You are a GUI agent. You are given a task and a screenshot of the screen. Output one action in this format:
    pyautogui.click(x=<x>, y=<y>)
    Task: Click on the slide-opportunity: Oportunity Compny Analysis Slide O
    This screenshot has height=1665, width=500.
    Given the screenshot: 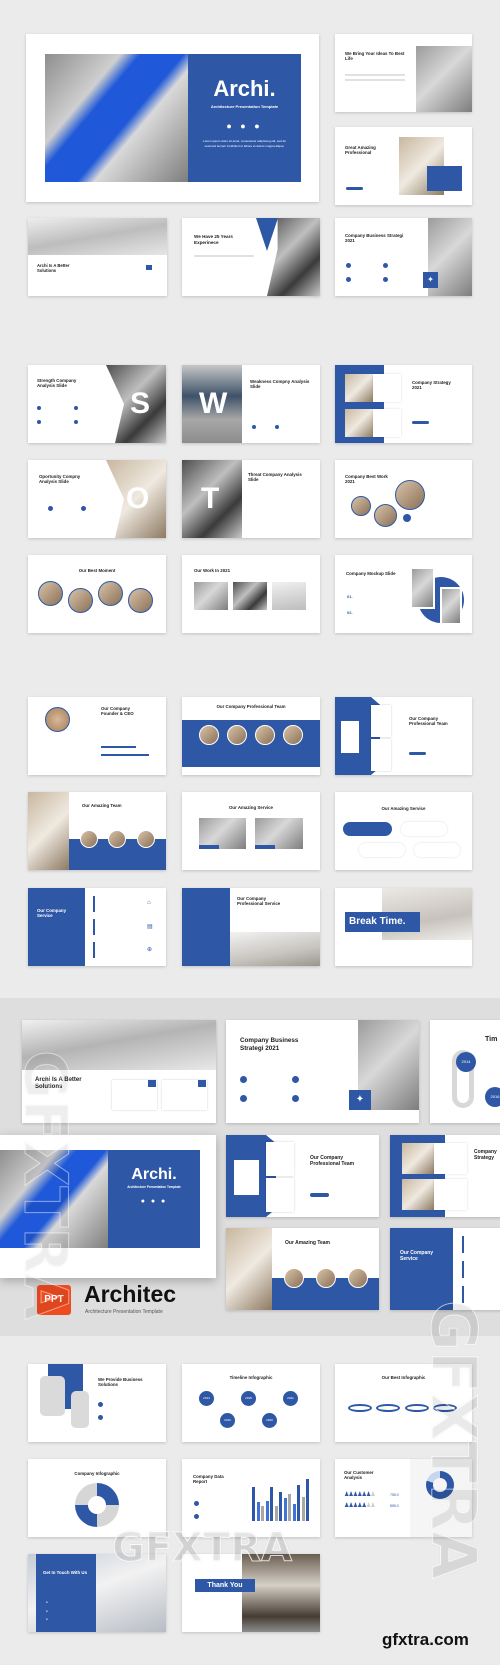 What is the action you would take?
    pyautogui.click(x=97, y=499)
    